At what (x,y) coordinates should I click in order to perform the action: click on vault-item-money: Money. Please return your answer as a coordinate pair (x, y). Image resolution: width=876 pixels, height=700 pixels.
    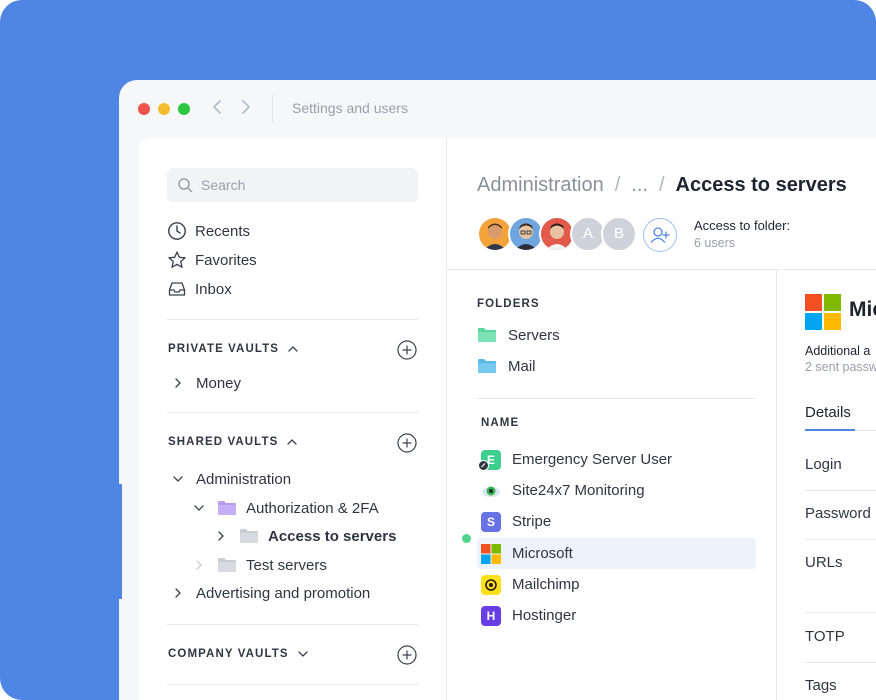
    Looking at the image, I should click on (205, 383).